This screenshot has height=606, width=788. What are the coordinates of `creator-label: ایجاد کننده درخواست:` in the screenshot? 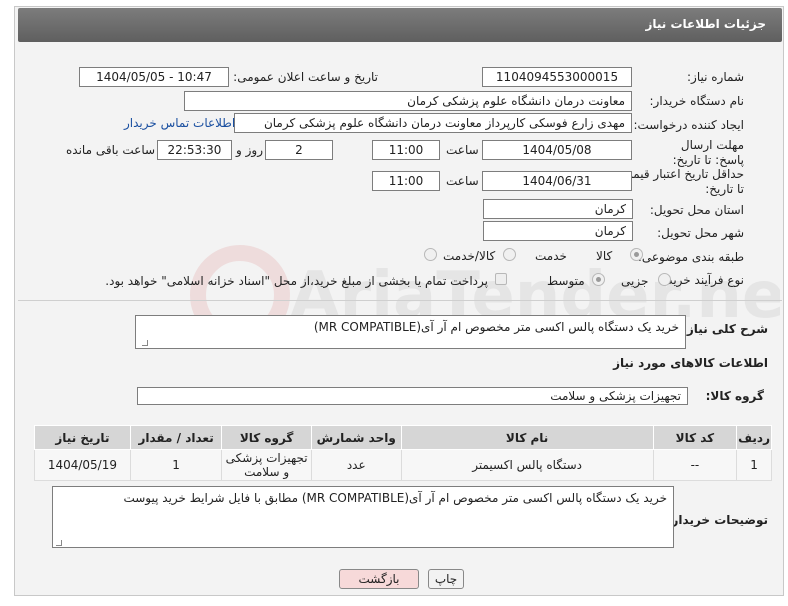 It's located at (688, 125).